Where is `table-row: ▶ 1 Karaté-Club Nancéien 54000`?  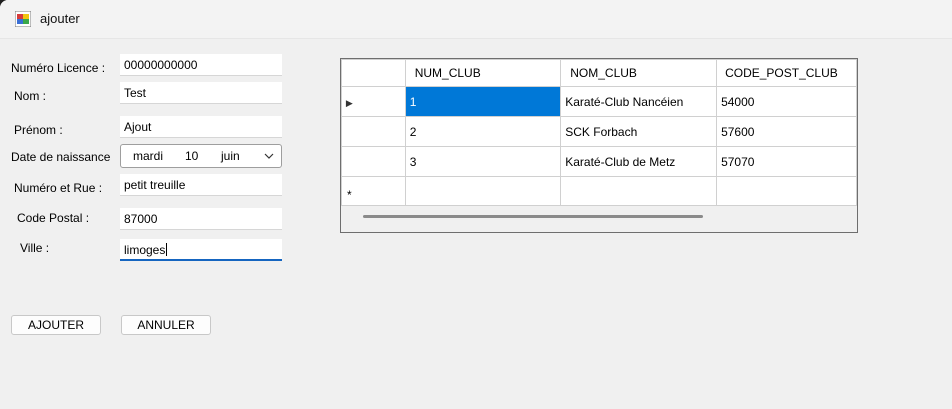 table-row: ▶ 1 Karaté-Club Nancéien 54000 is located at coordinates (599, 101).